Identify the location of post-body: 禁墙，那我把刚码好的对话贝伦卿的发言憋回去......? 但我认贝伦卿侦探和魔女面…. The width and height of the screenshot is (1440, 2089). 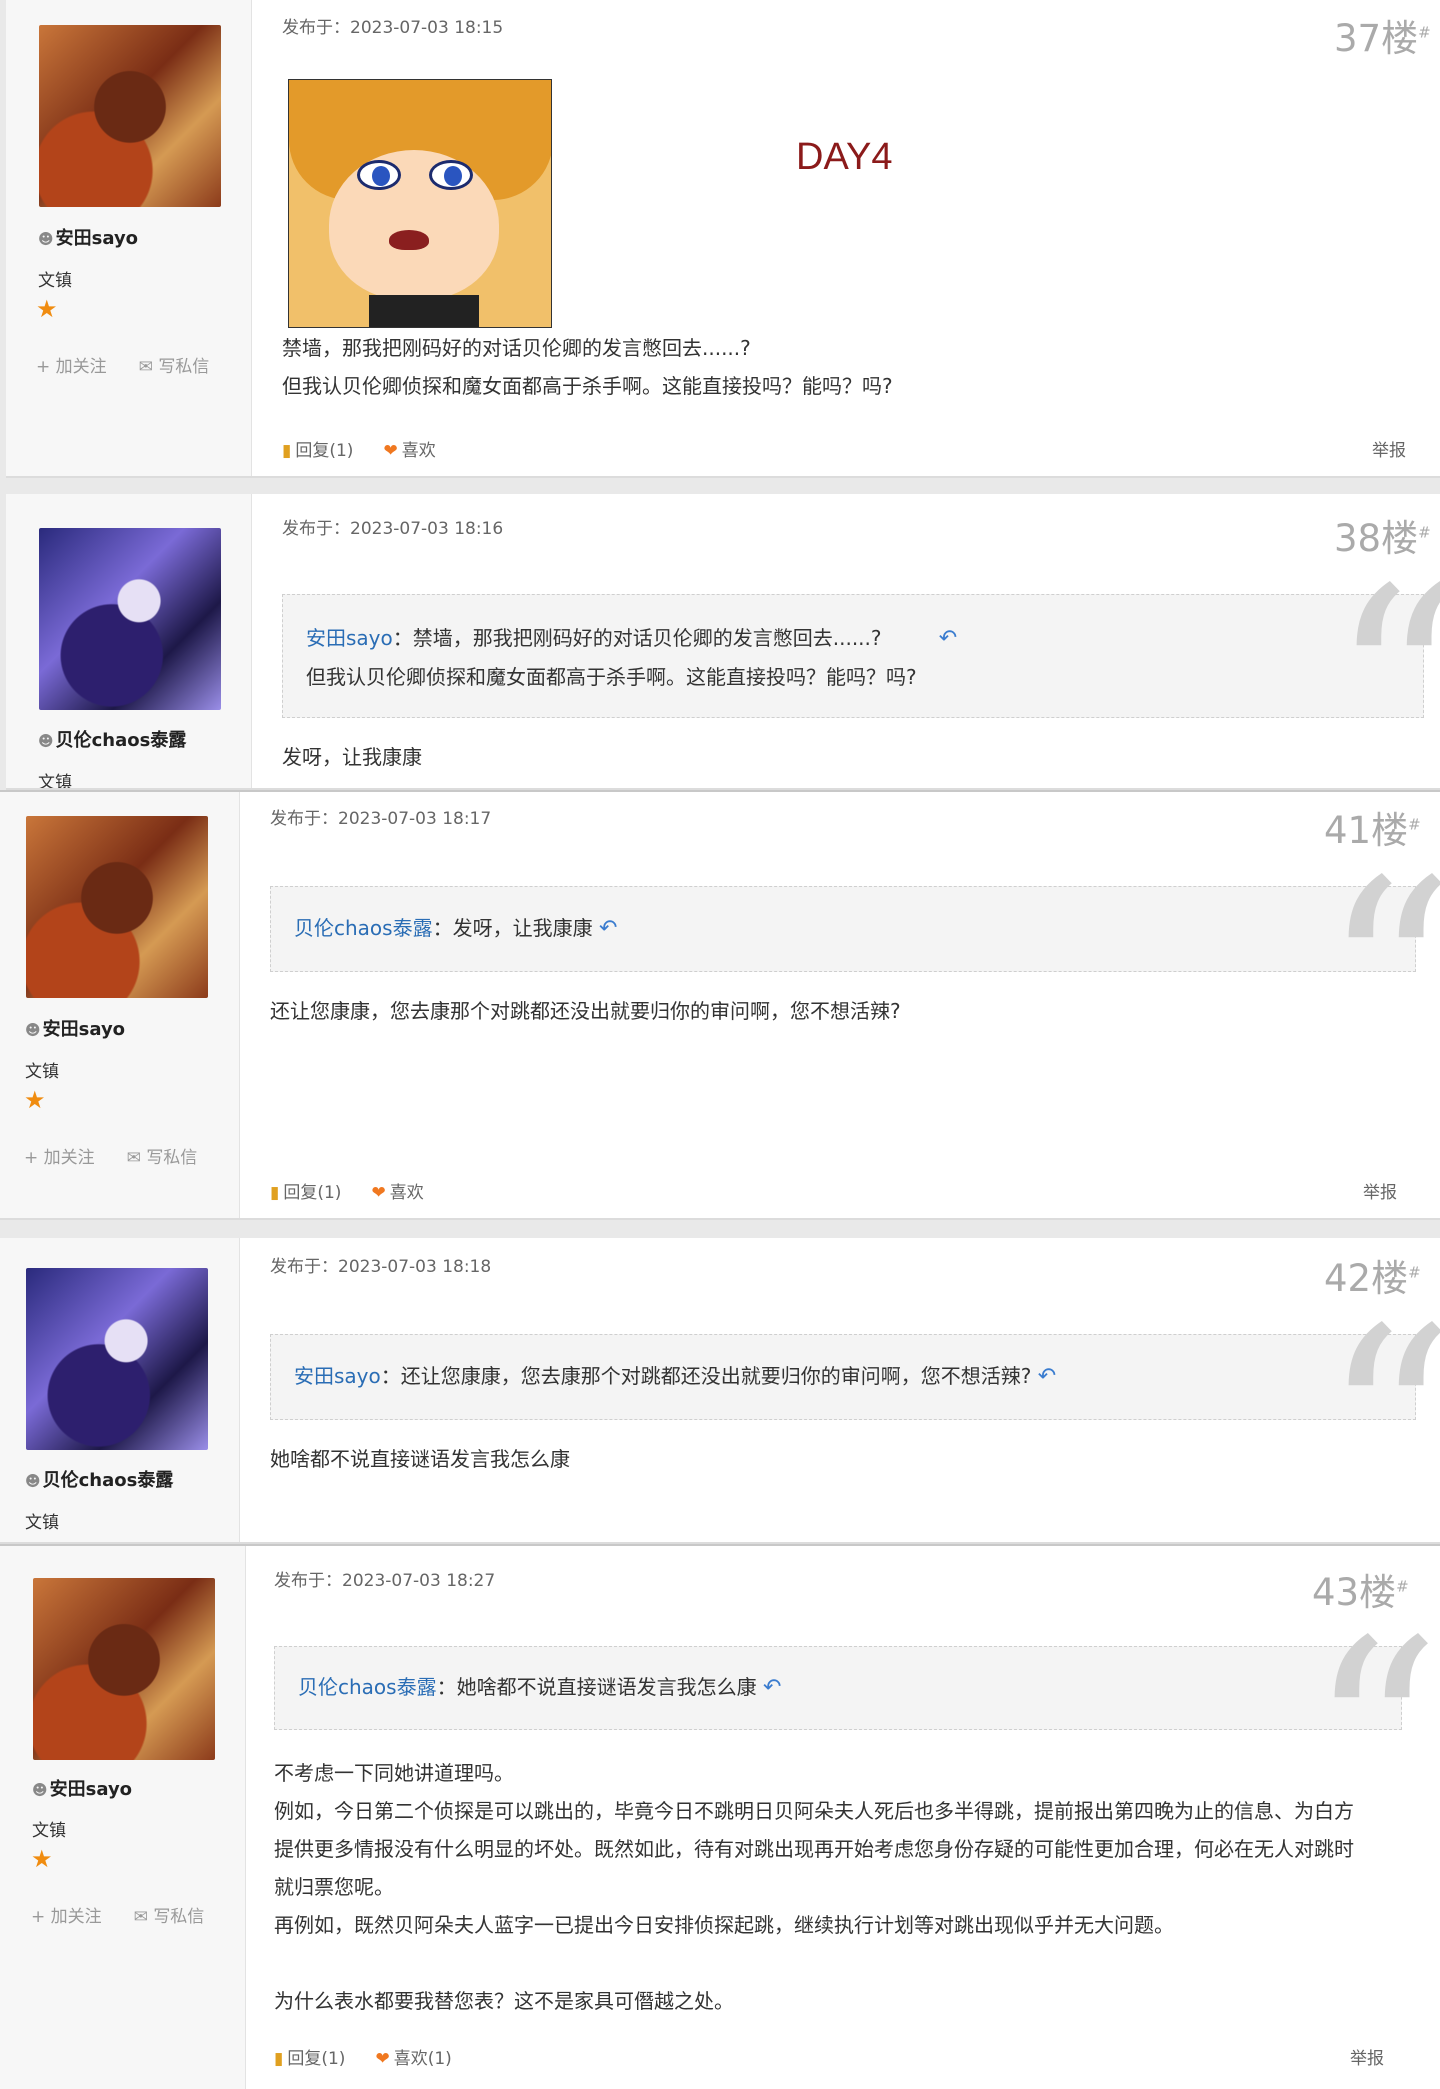
(587, 367).